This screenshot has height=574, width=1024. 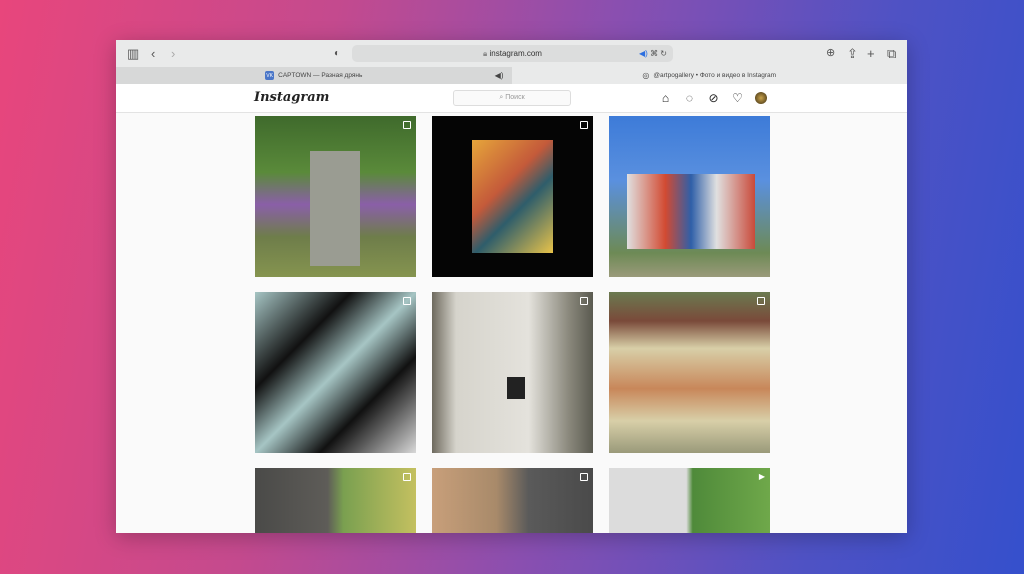 I want to click on new-tab-icon: +, so click(x=871, y=53).